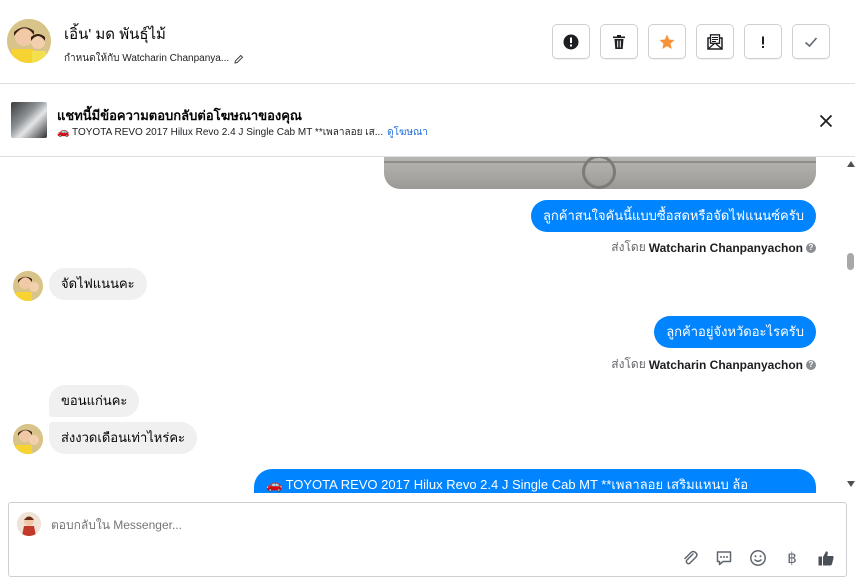 Image resolution: width=855 pixels, height=583 pixels. I want to click on checkmark-icon, so click(811, 41).